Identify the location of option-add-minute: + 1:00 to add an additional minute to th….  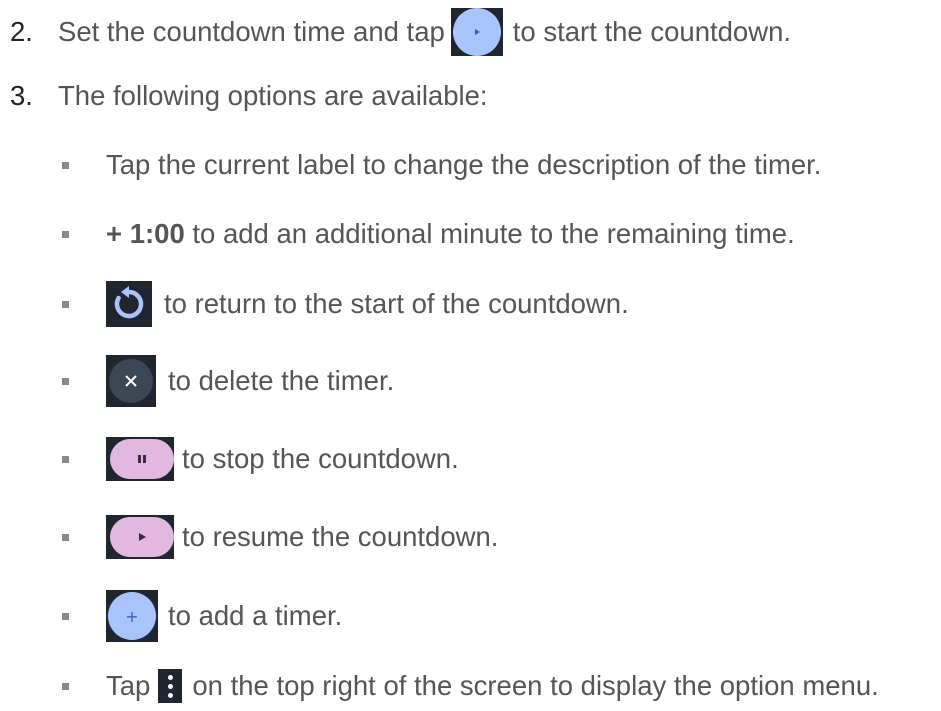
(470, 234).